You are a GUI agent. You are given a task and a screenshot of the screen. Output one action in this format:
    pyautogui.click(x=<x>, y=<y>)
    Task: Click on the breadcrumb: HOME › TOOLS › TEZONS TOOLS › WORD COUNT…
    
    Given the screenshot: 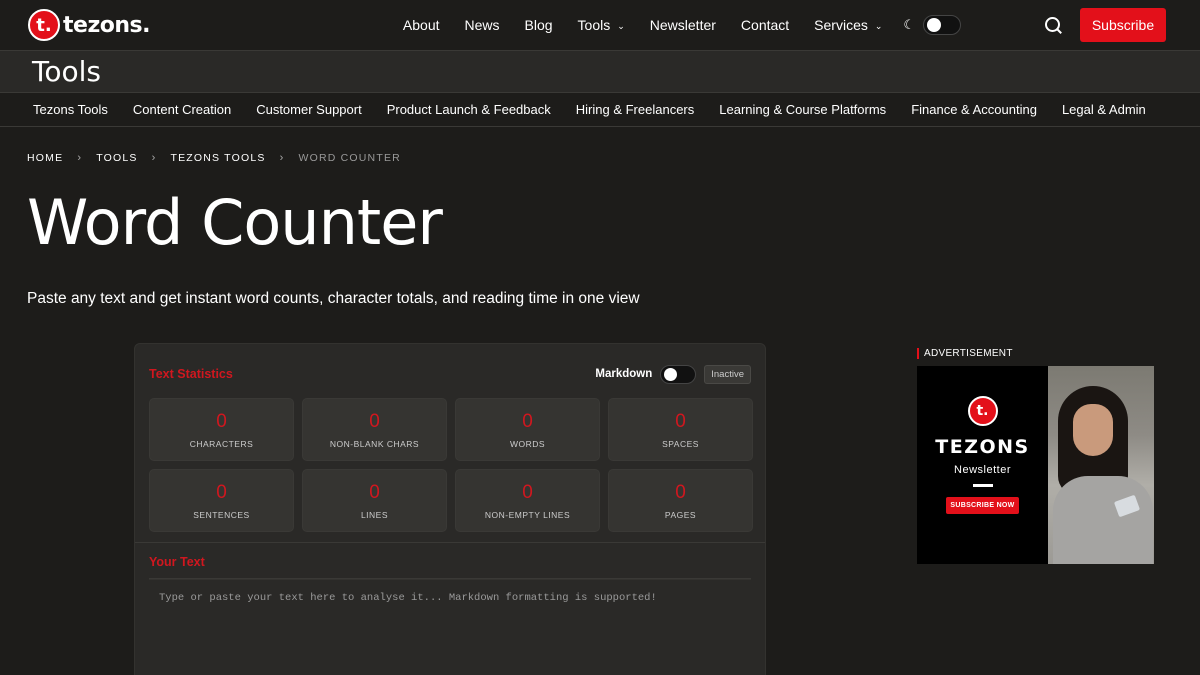 What is the action you would take?
    pyautogui.click(x=214, y=158)
    